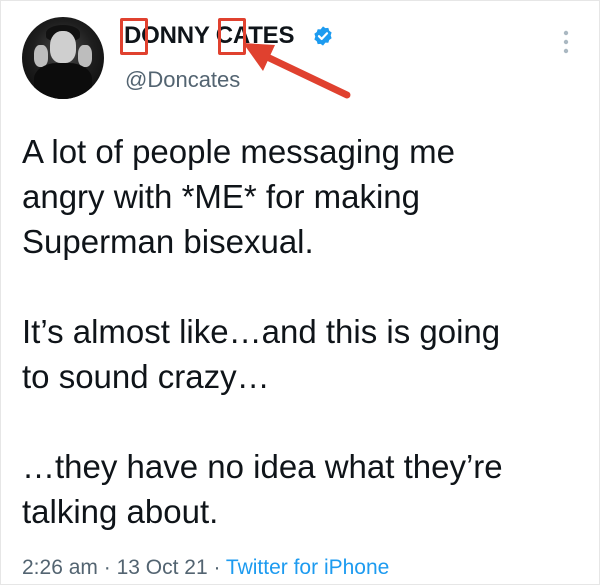 This screenshot has height=585, width=600. What do you see at coordinates (63, 81) in the screenshot?
I see `avatar-body` at bounding box center [63, 81].